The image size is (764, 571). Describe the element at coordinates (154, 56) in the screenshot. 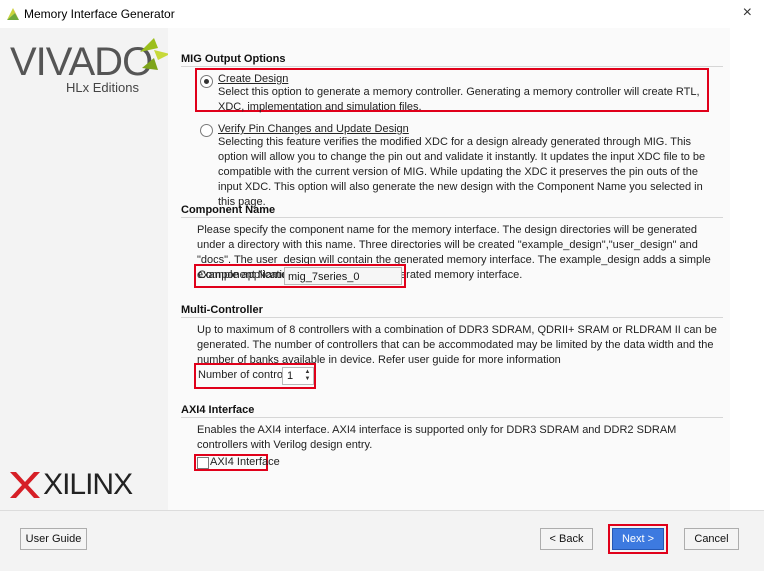

I see `vivado-leaf-icon` at that location.